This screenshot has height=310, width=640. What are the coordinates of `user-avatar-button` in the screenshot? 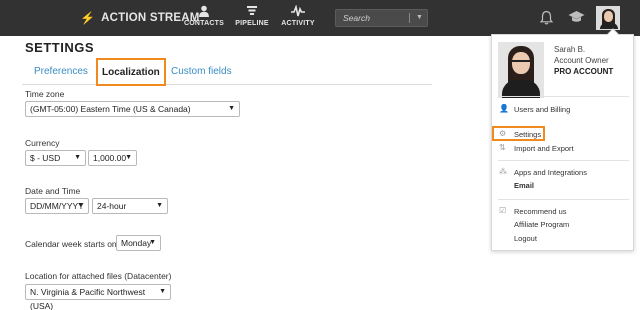 It's located at (608, 18).